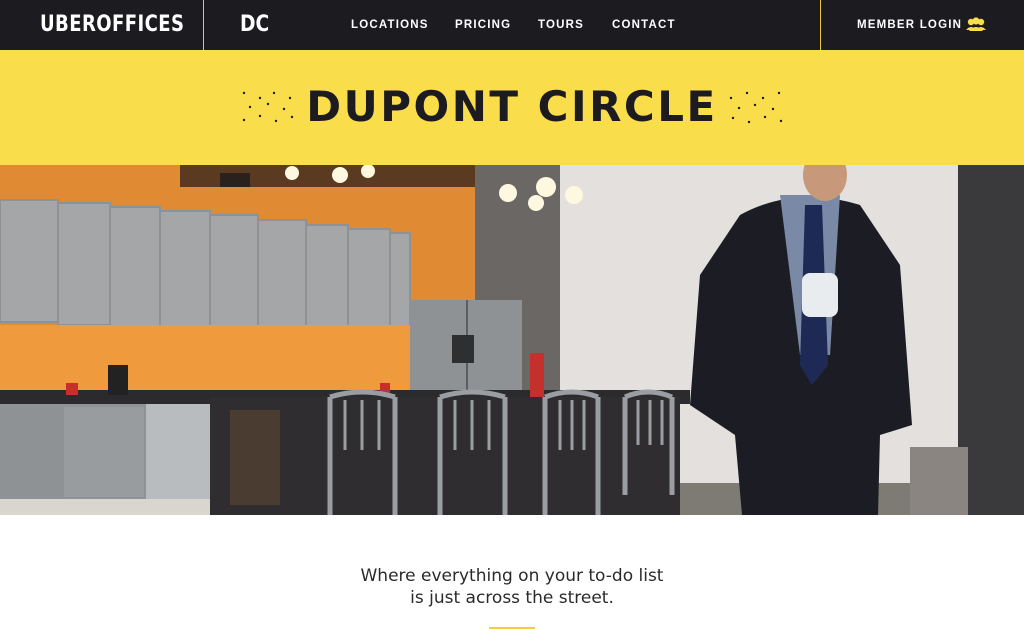 This screenshot has width=1024, height=629. What do you see at coordinates (644, 25) in the screenshot?
I see `nav-item-contact: CONTACT` at bounding box center [644, 25].